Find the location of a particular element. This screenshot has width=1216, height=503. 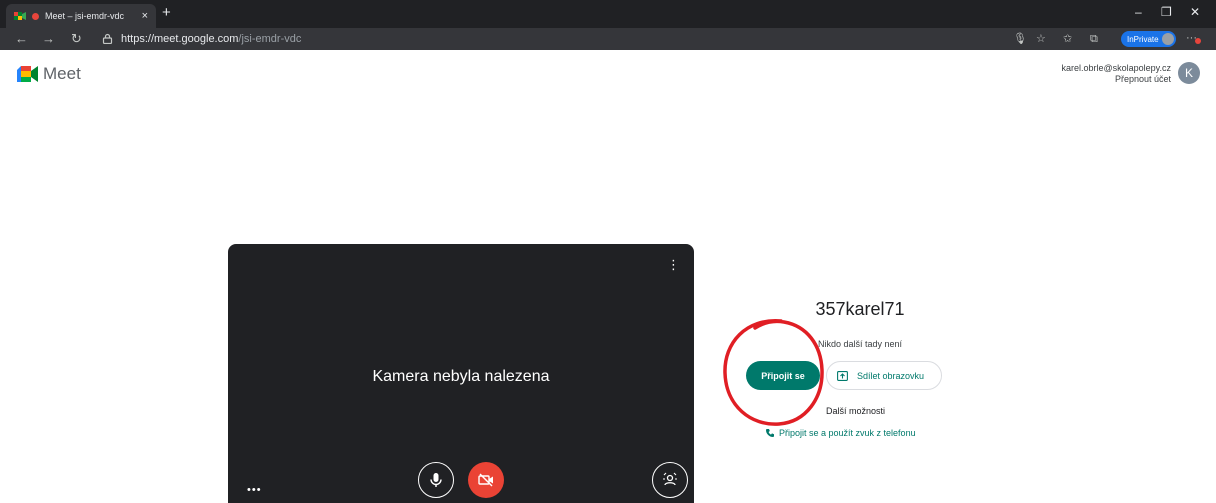

join-with-phone-link: Připojit se a použít zvuk z telefonu is located at coordinates (840, 433).